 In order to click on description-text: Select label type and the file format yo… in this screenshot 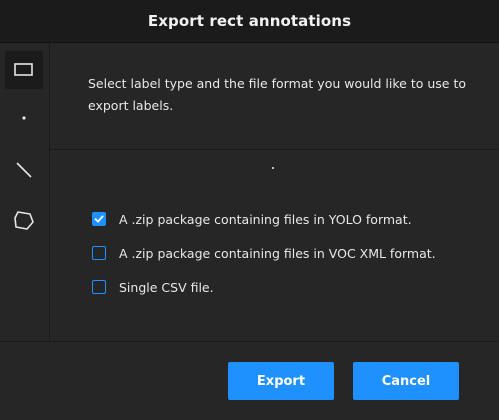, I will do `click(277, 94)`.